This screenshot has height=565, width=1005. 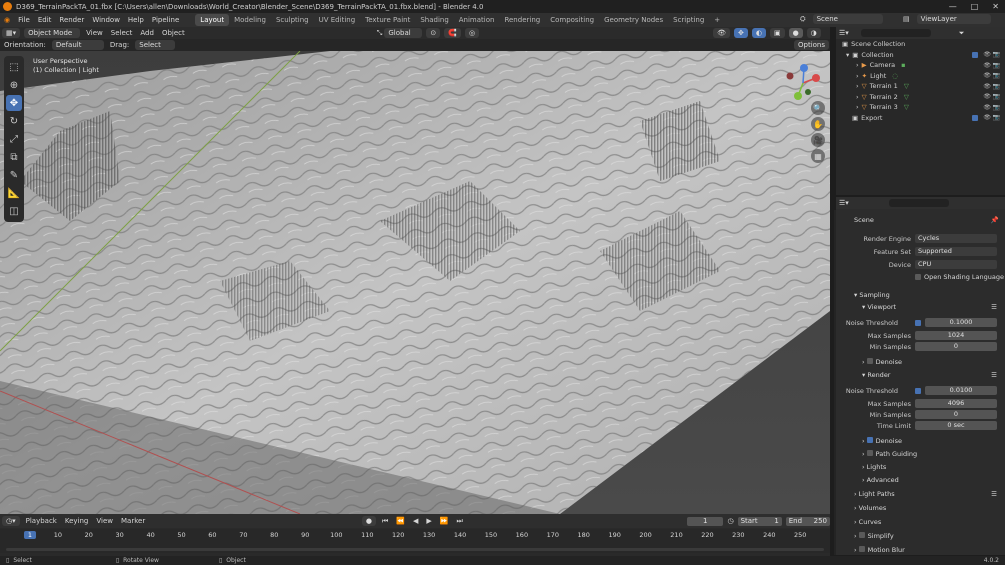 I want to click on feature-set-dropdown: Supported, so click(x=956, y=251).